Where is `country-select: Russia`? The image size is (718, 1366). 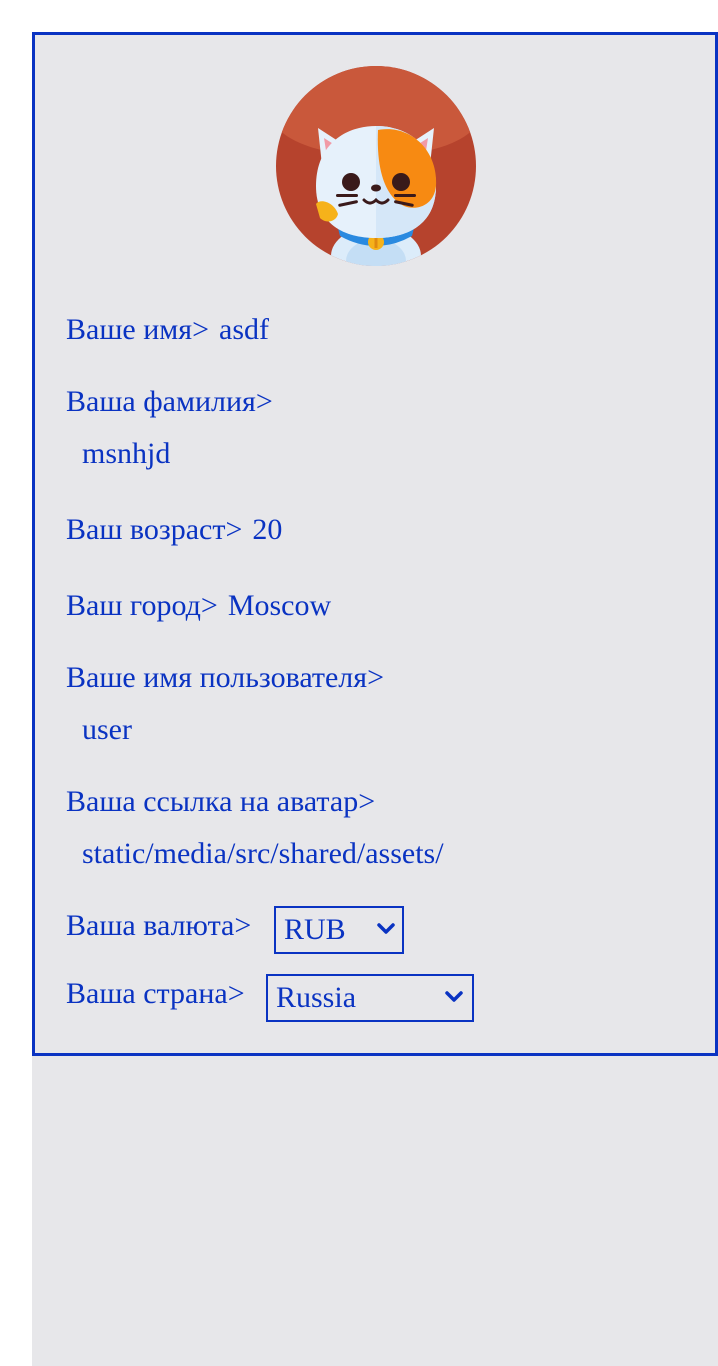 country-select: Russia is located at coordinates (370, 998).